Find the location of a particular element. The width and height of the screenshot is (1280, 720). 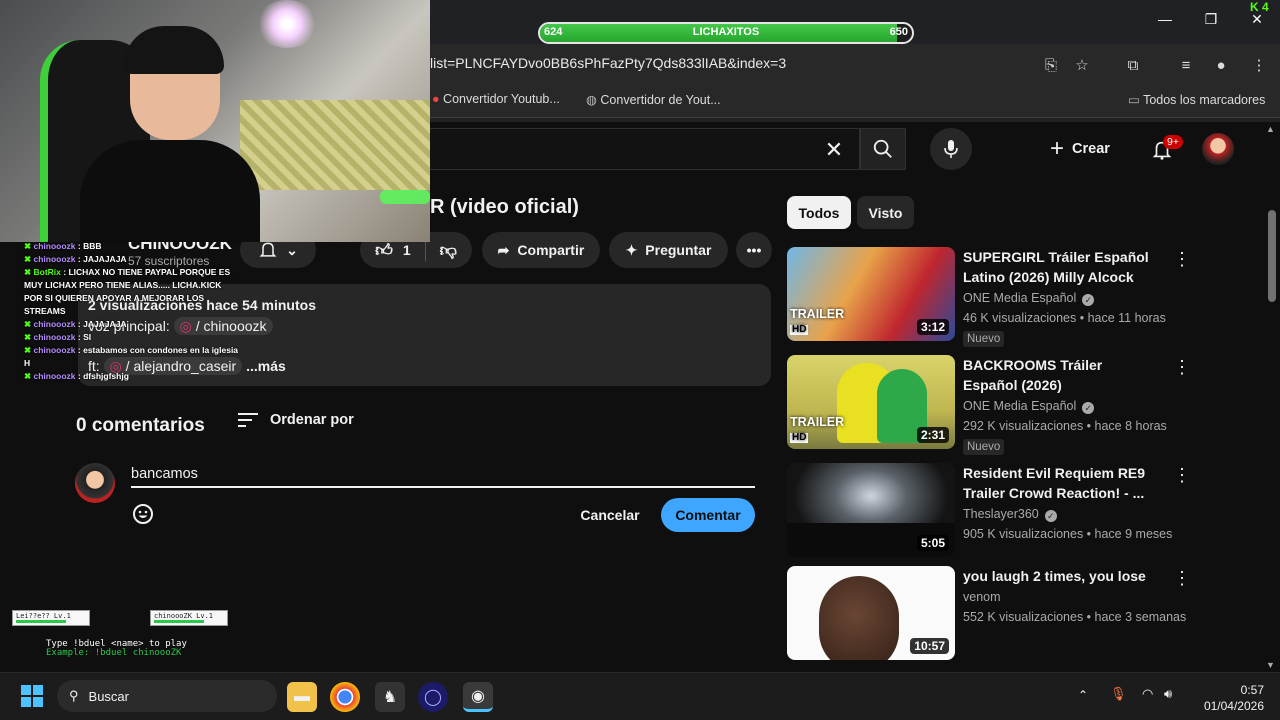

tray-chevron-icon: ⌃ is located at coordinates (1083, 695).